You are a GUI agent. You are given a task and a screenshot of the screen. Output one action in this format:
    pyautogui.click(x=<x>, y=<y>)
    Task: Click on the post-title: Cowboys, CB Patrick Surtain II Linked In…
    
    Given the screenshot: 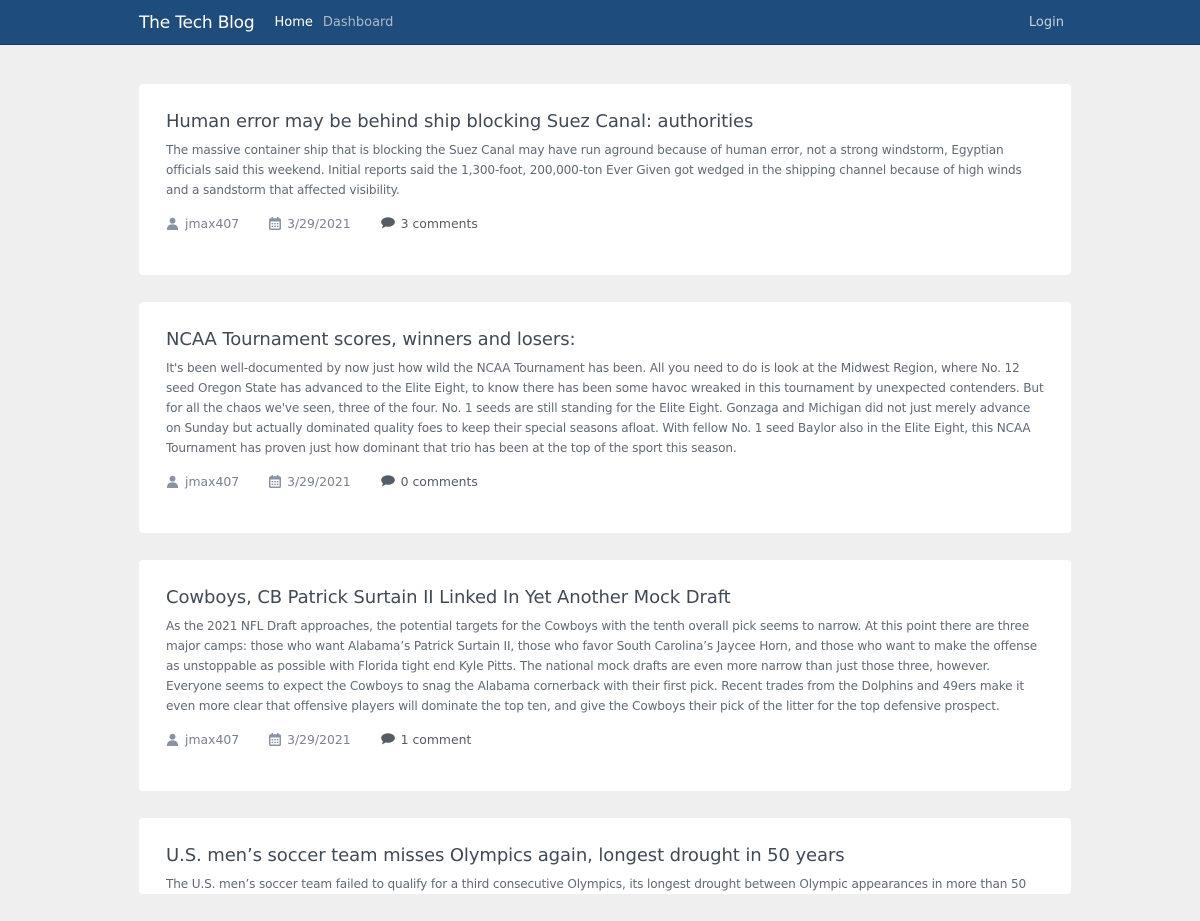 What is the action you would take?
    pyautogui.click(x=605, y=598)
    